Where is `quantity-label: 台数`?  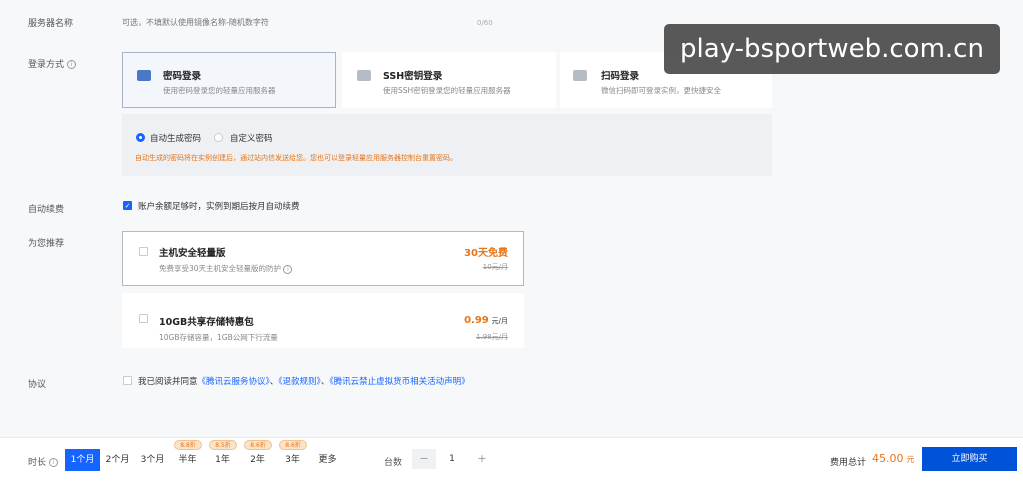
quantity-label: 台数 is located at coordinates (393, 463).